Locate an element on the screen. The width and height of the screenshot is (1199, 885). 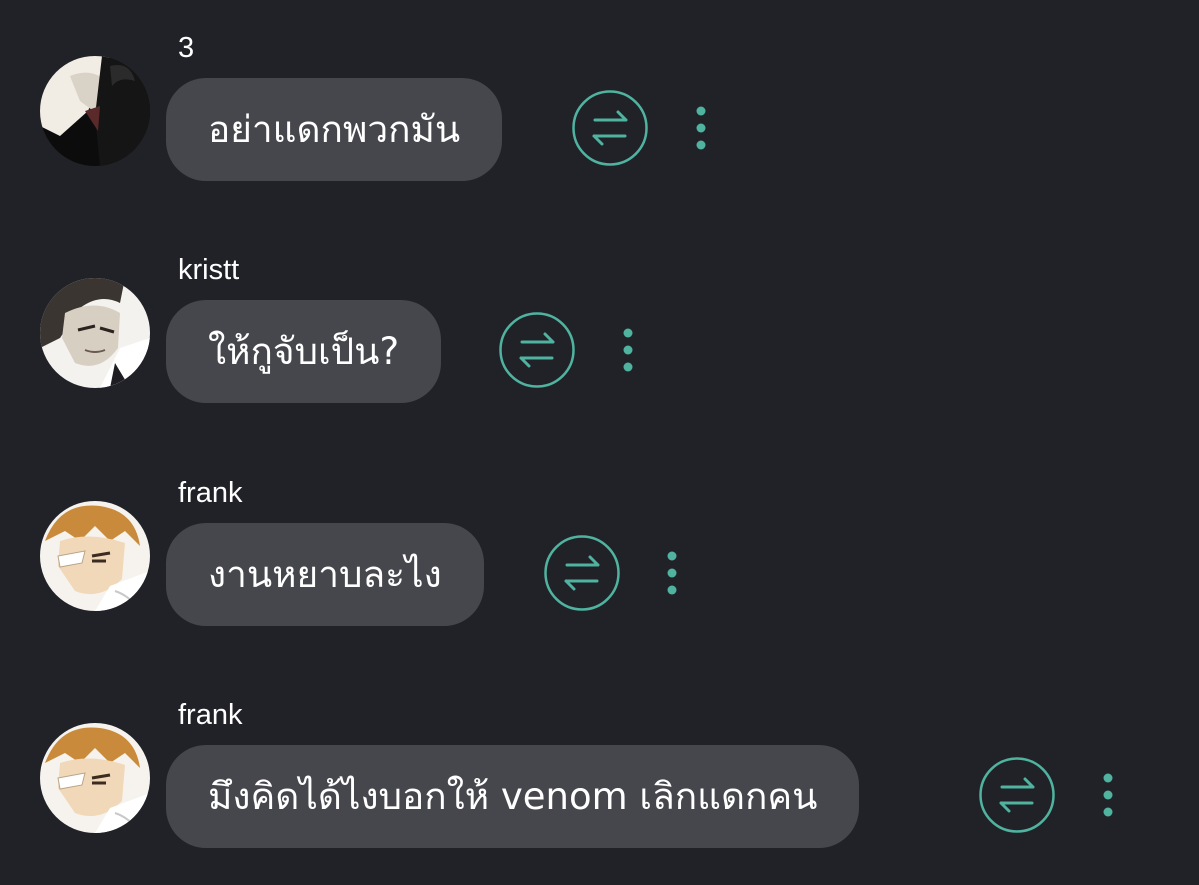
message-bubble: งานหยาบละไง is located at coordinates (325, 574).